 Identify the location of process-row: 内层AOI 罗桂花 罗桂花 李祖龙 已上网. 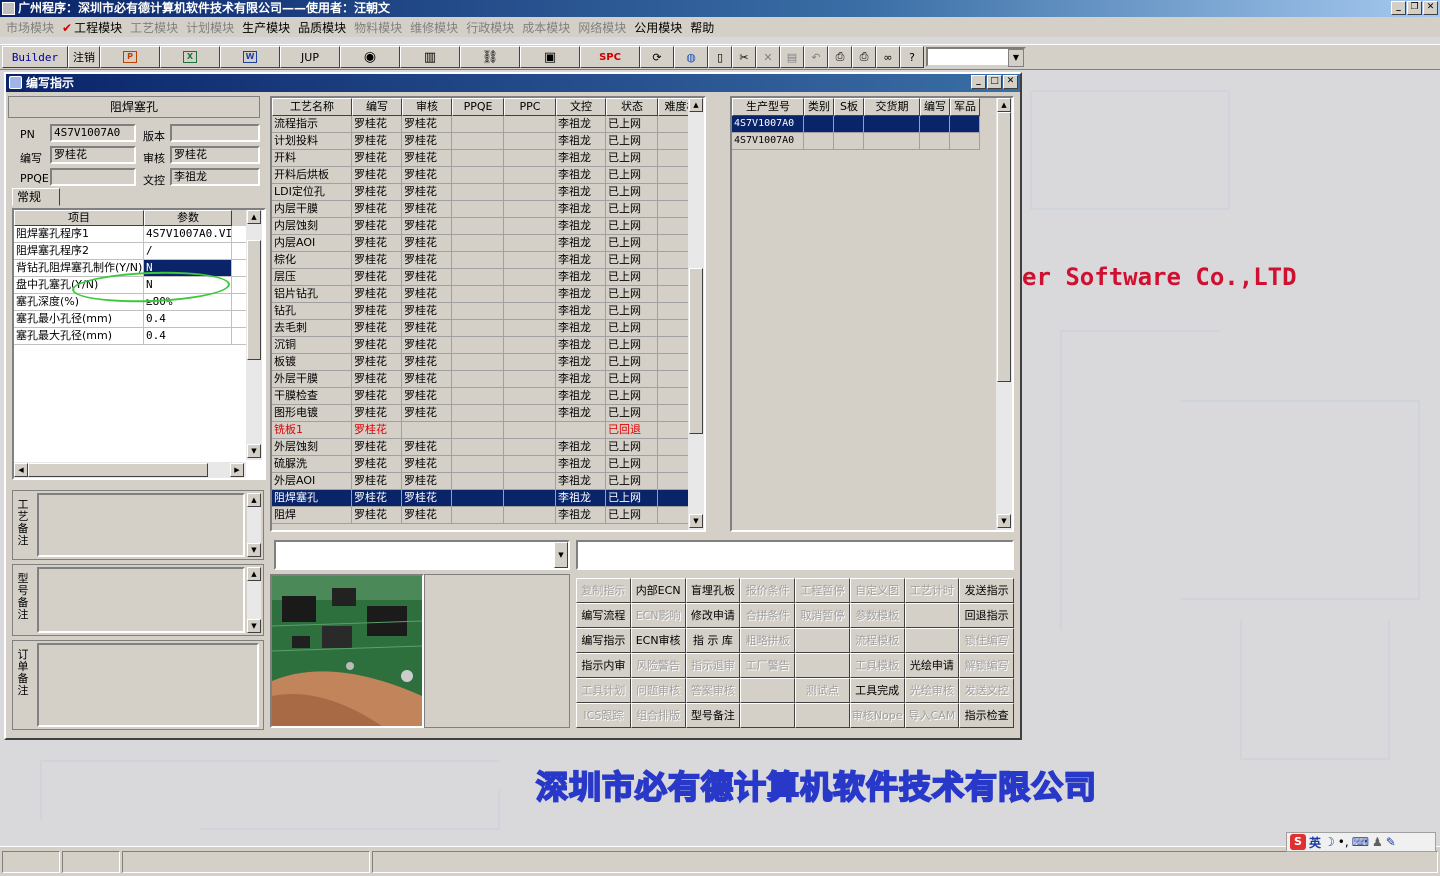
(488, 243).